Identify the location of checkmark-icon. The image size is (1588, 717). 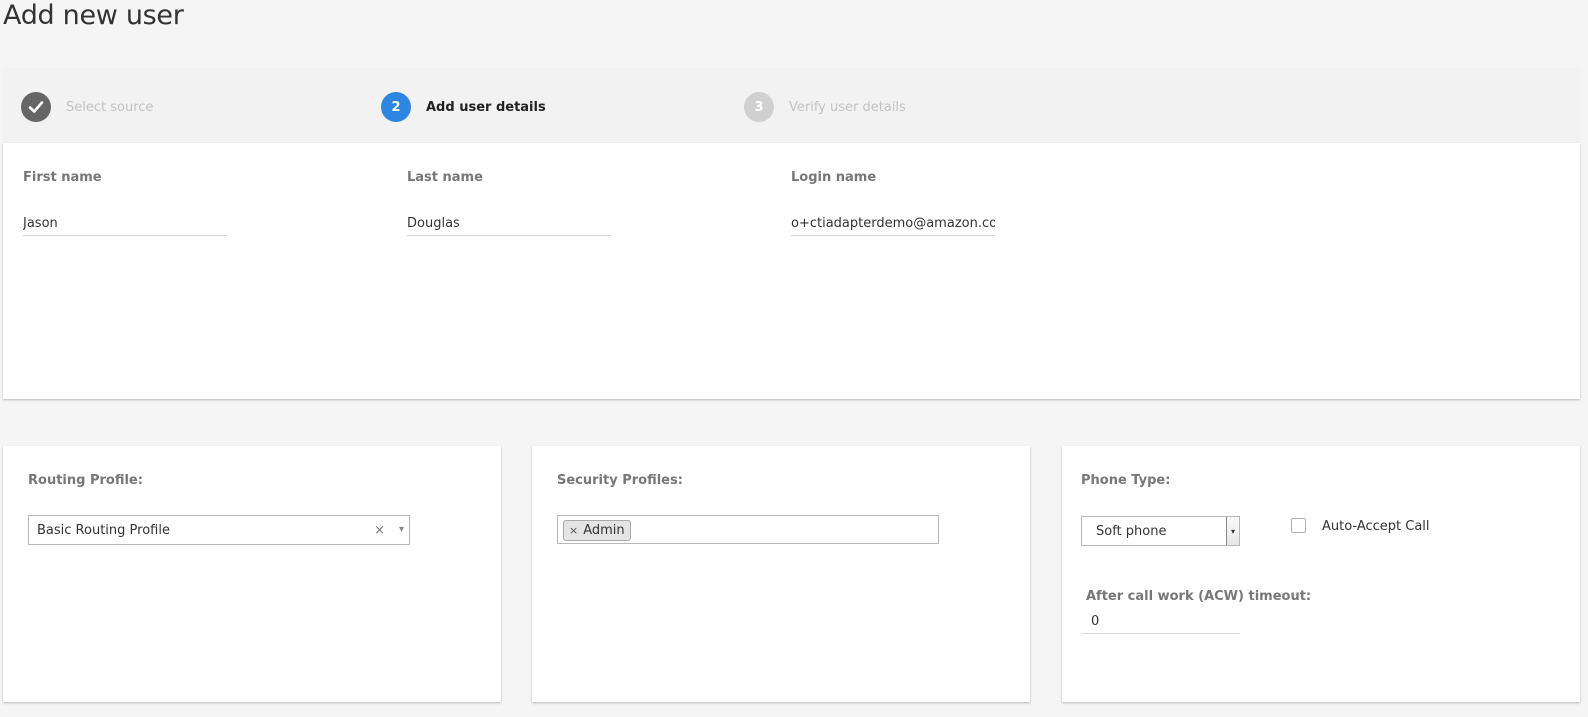
(36, 107).